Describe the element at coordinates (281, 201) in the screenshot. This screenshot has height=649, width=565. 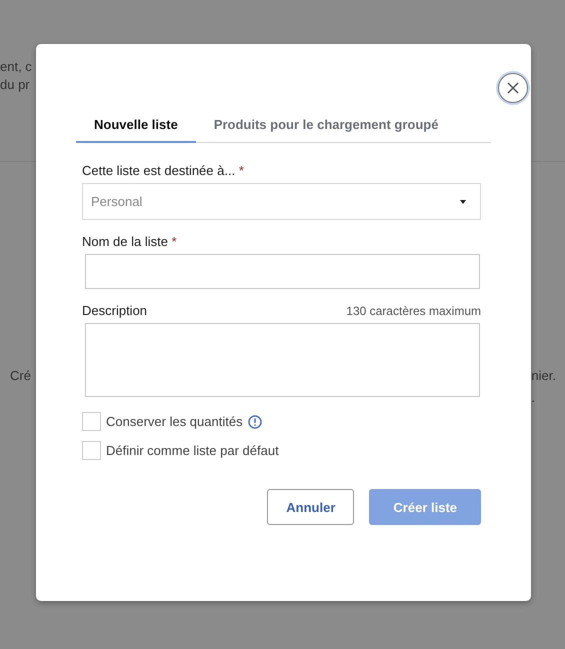
I see `list-type-dropdown: Personal` at that location.